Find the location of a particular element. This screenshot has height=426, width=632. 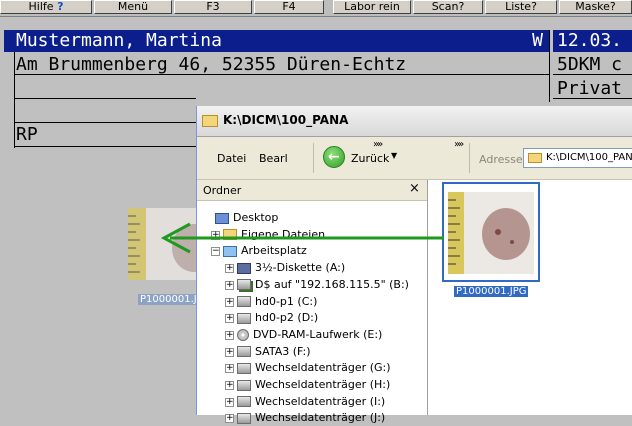

folder-pane-title: Ordner is located at coordinates (222, 190).